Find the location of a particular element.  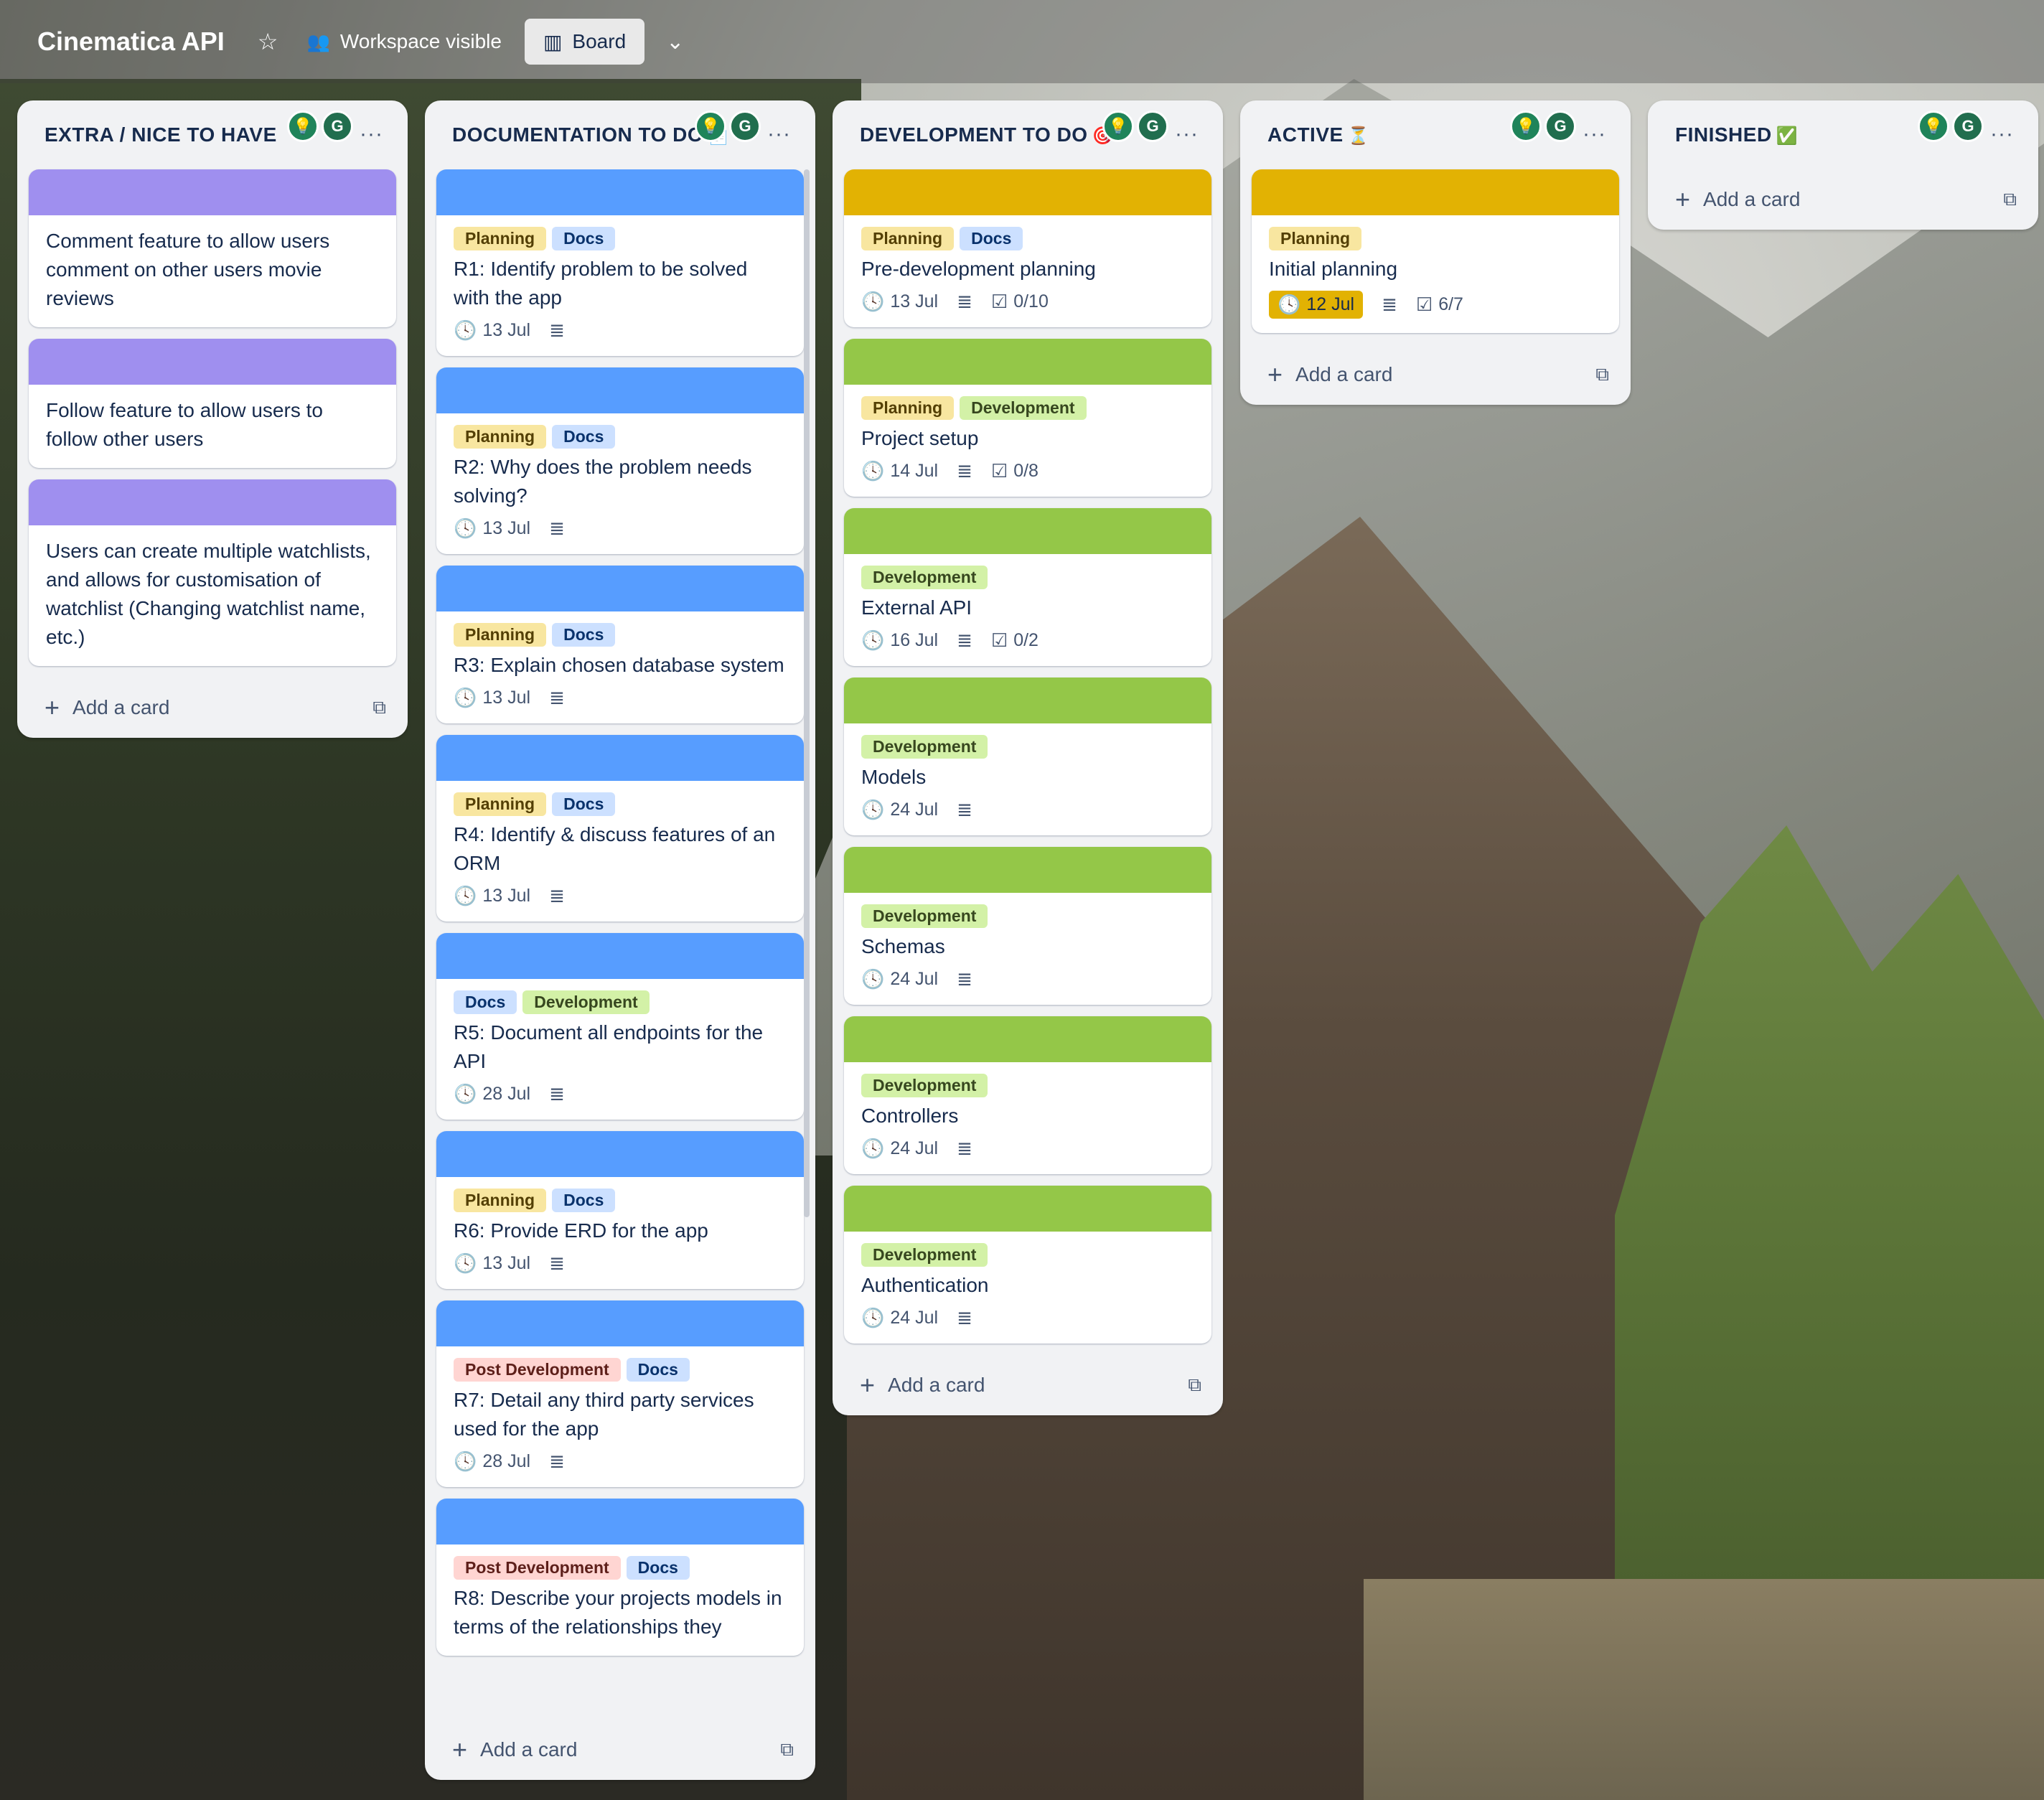

star-icon: ☆ is located at coordinates (268, 41).